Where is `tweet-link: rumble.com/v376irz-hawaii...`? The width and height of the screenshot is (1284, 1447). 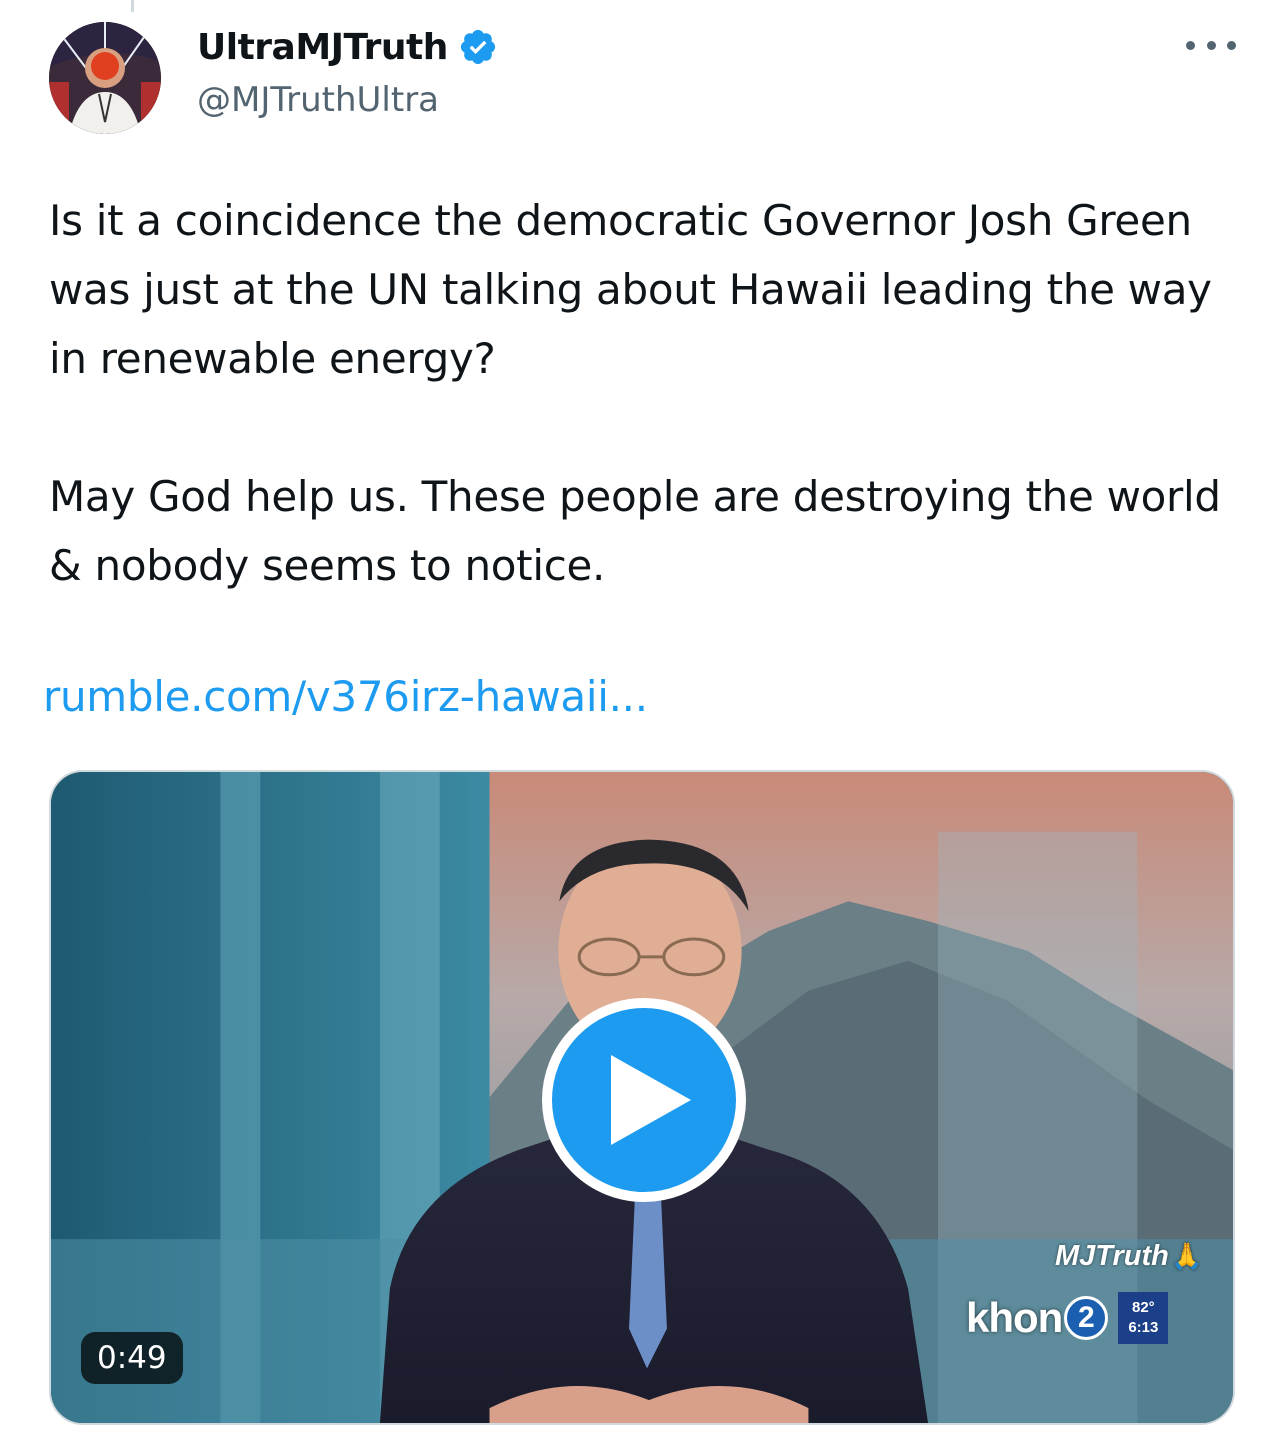
tweet-link: rumble.com/v376irz-hawaii... is located at coordinates (345, 696).